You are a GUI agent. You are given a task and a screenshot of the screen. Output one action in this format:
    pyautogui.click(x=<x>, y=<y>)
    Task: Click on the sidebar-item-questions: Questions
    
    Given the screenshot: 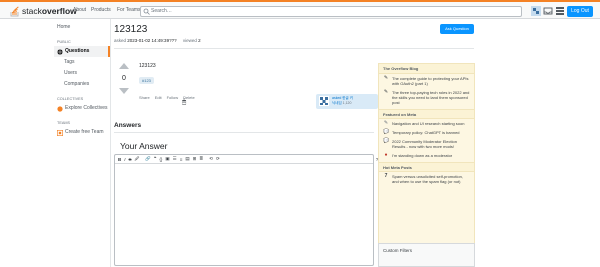 What is the action you would take?
    pyautogui.click(x=82, y=51)
    